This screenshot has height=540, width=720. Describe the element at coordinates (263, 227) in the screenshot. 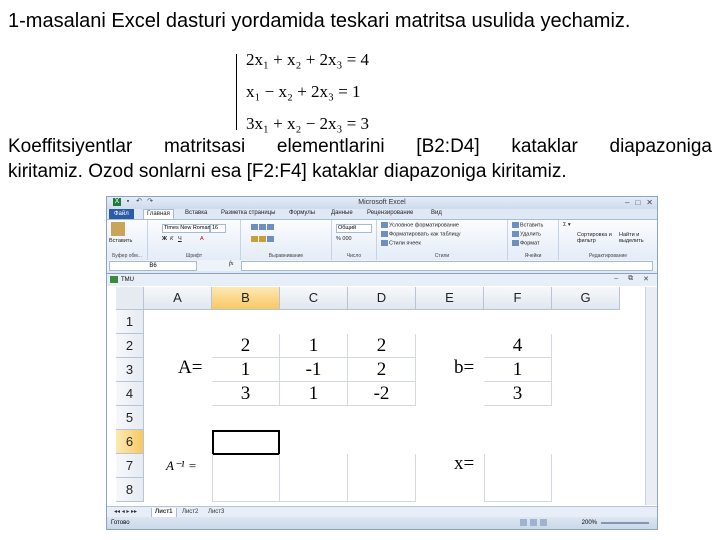

I see `align-top-icon` at that location.